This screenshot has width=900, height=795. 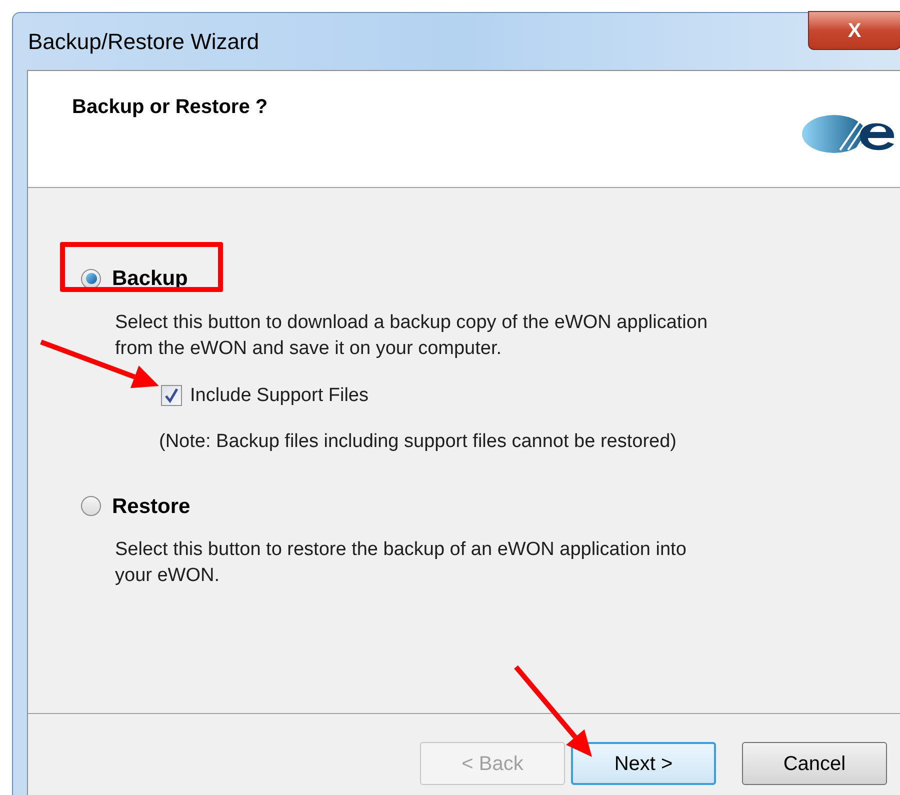 What do you see at coordinates (171, 395) in the screenshot?
I see `checkbox` at bounding box center [171, 395].